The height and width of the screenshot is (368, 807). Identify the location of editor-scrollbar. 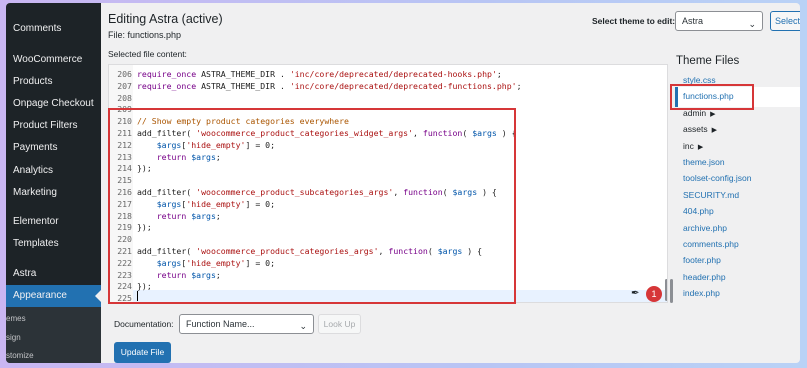
(666, 290).